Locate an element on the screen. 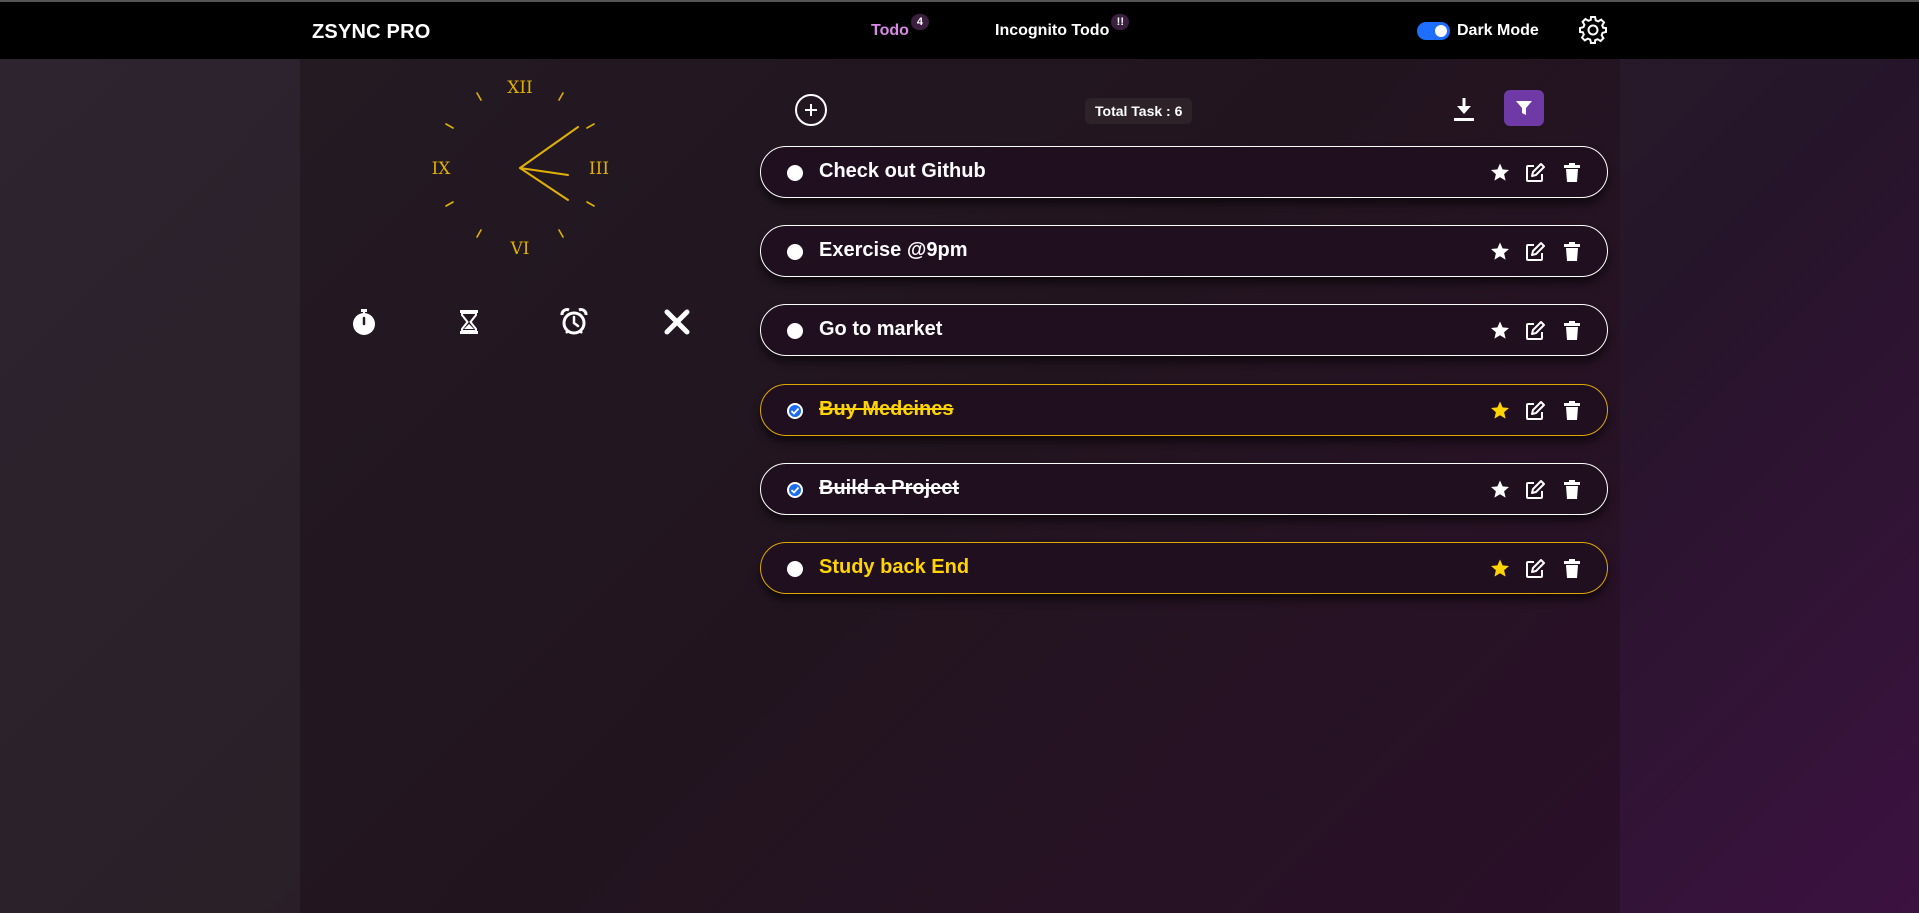 The height and width of the screenshot is (913, 1919). tab-incognito-badge: !! is located at coordinates (1120, 22).